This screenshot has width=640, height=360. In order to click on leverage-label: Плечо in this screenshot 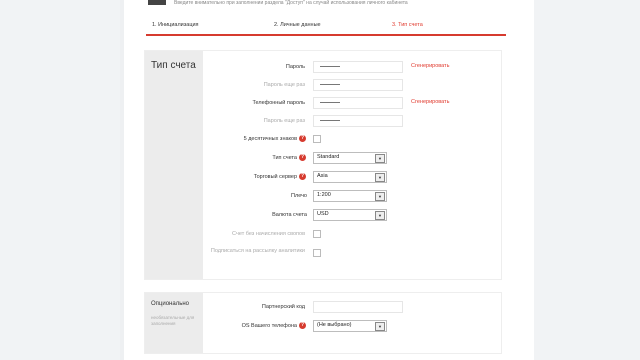, I will do `click(299, 196)`.